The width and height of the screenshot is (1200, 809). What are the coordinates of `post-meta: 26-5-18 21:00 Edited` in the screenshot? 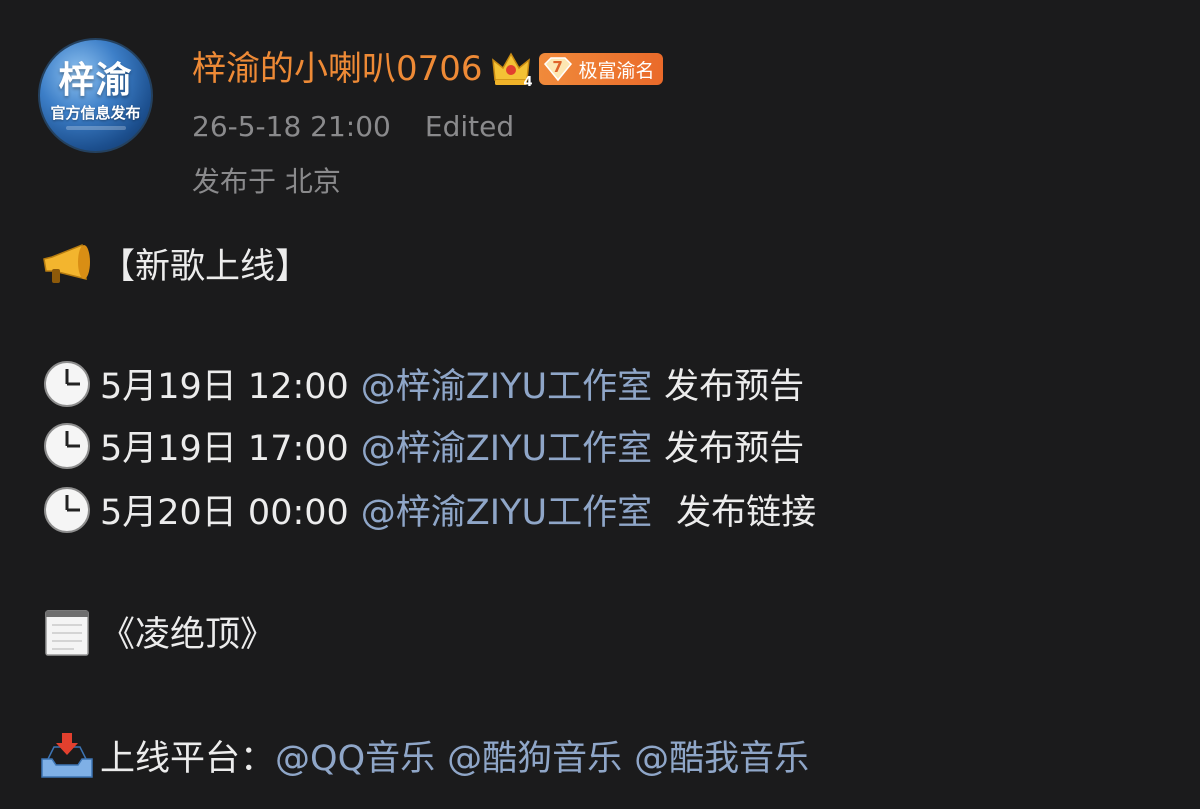 It's located at (353, 126).